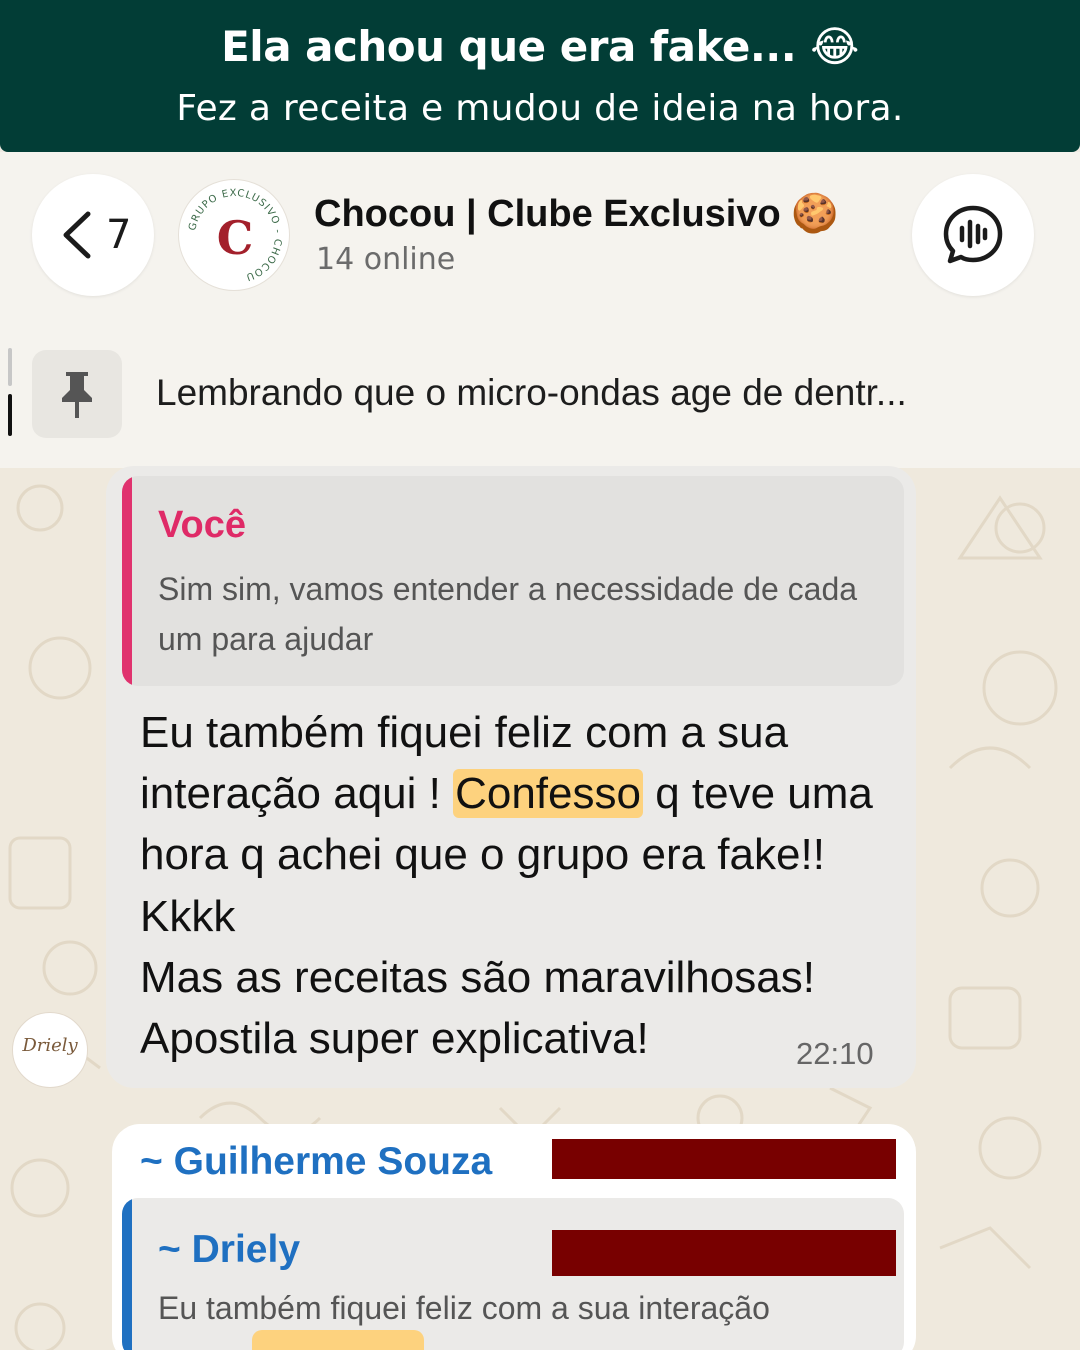  What do you see at coordinates (477, 977) in the screenshot?
I see `message-line: Mas as receitas são maravilhosas!` at bounding box center [477, 977].